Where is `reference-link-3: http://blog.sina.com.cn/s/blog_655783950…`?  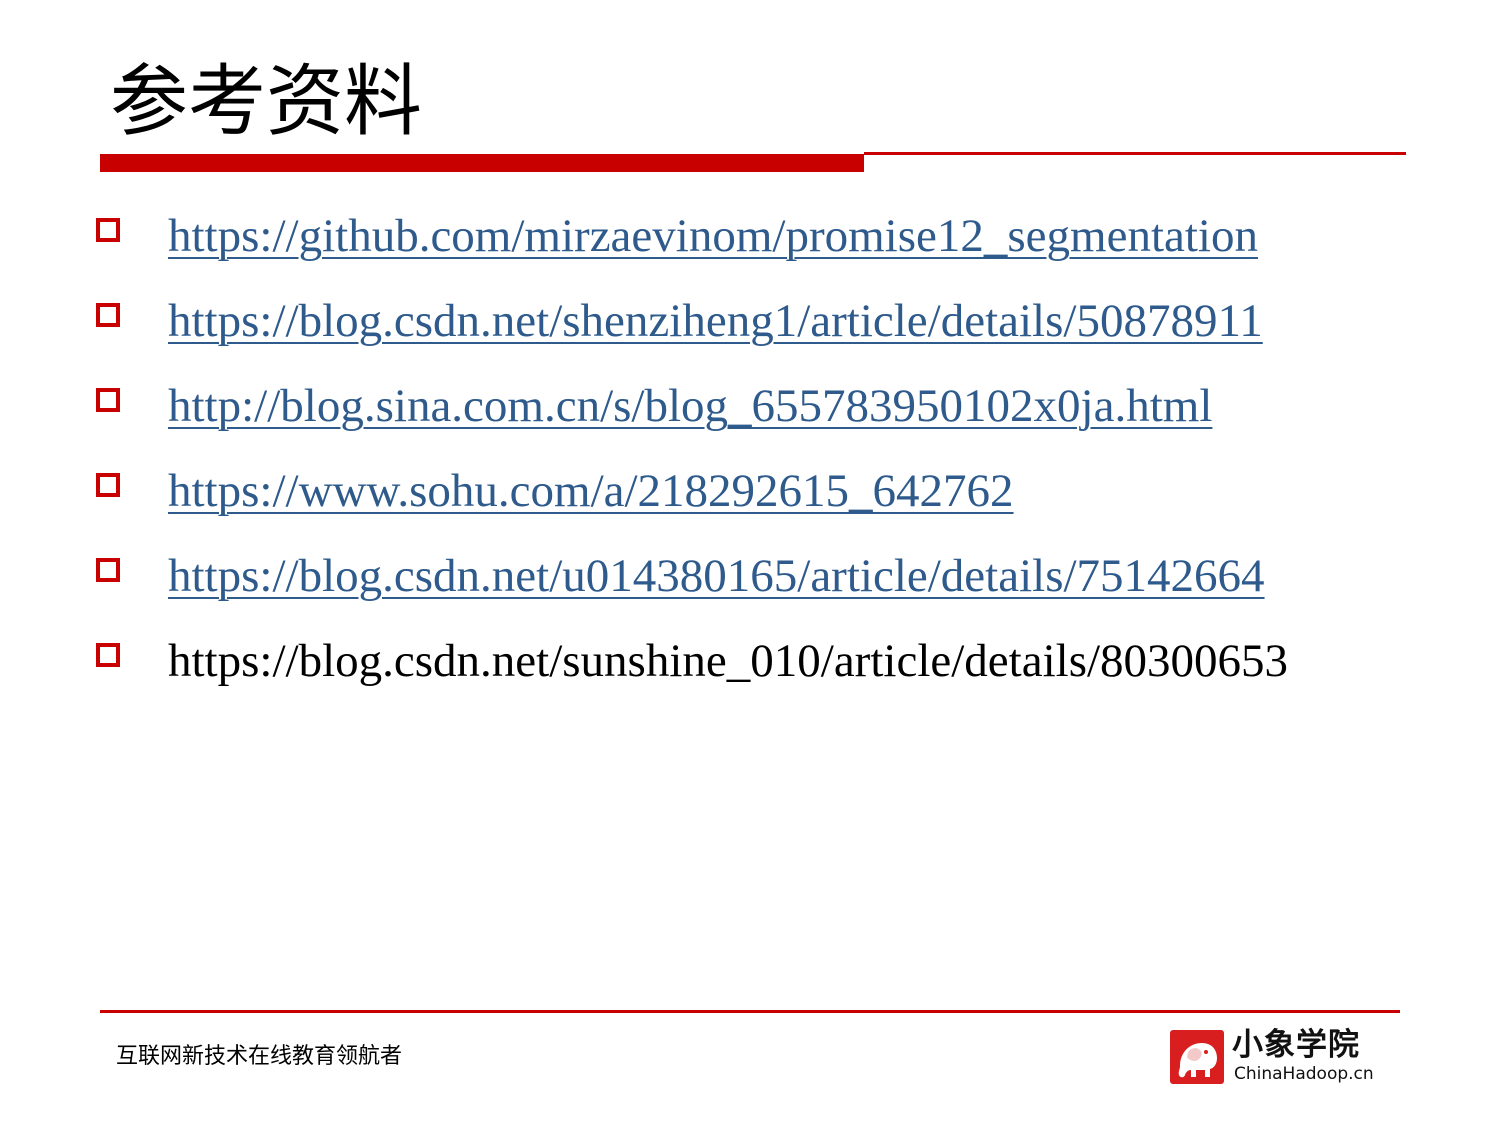 reference-link-3: http://blog.sina.com.cn/s/blog_655783950… is located at coordinates (690, 406).